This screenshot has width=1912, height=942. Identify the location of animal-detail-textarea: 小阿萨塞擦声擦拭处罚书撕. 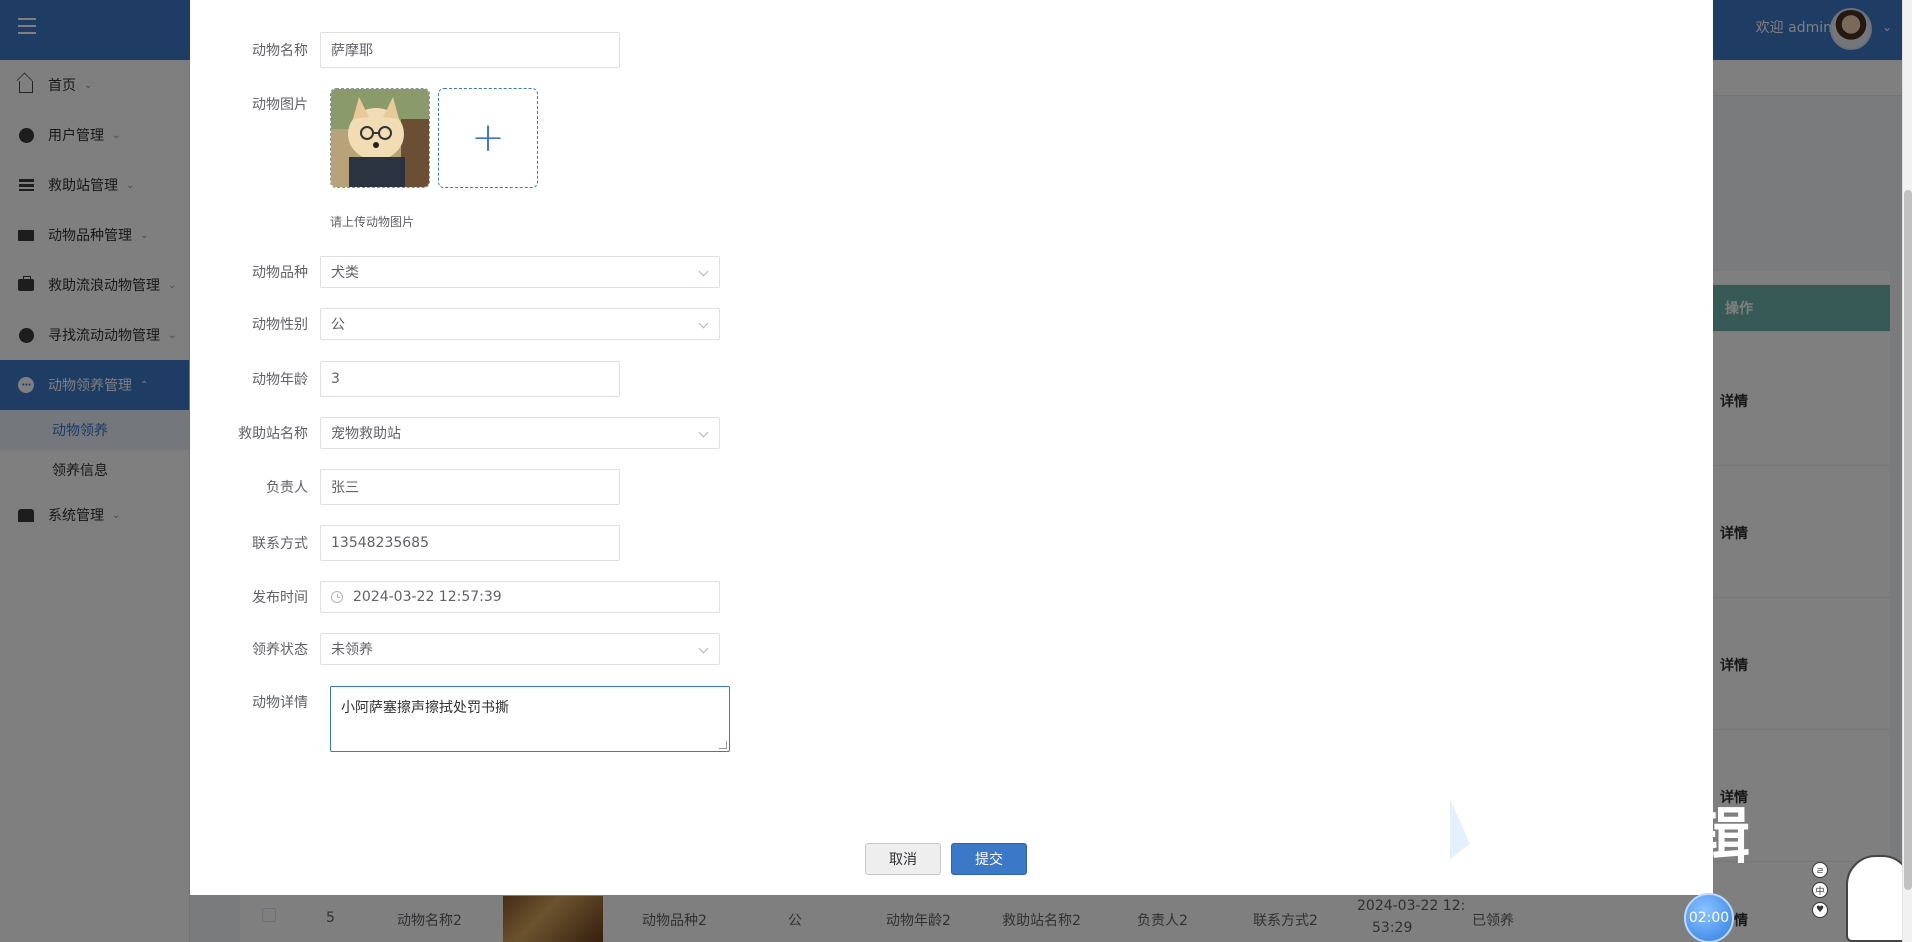
(530, 719).